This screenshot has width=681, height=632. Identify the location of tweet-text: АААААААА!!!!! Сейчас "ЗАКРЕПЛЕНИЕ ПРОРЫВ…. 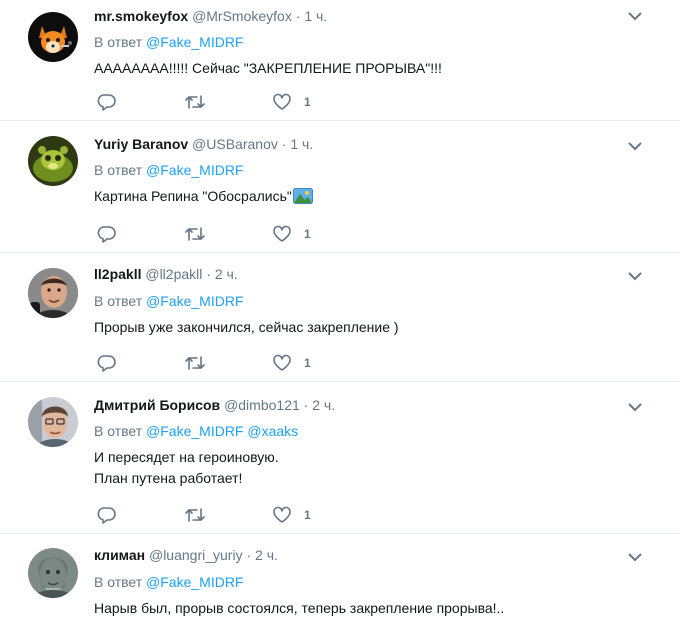
(268, 68).